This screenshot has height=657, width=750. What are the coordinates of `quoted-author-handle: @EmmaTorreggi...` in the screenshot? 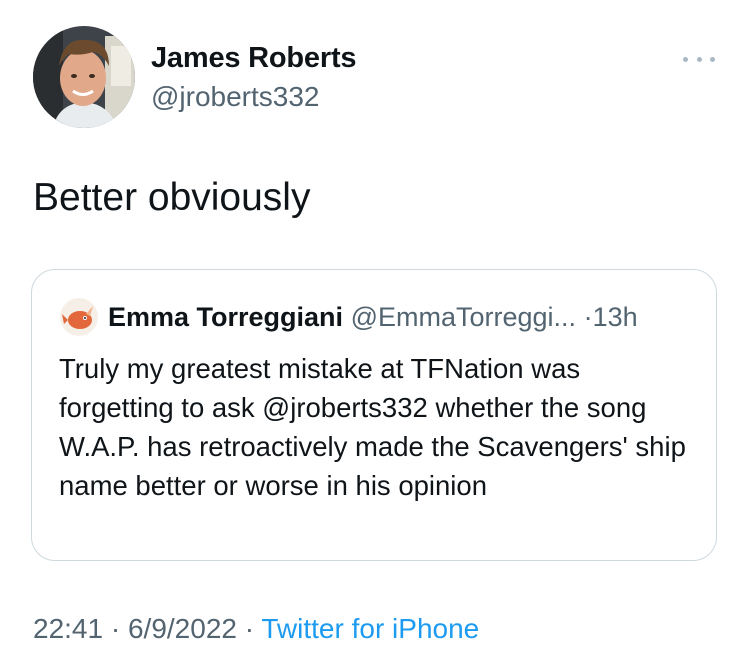 It's located at (463, 317).